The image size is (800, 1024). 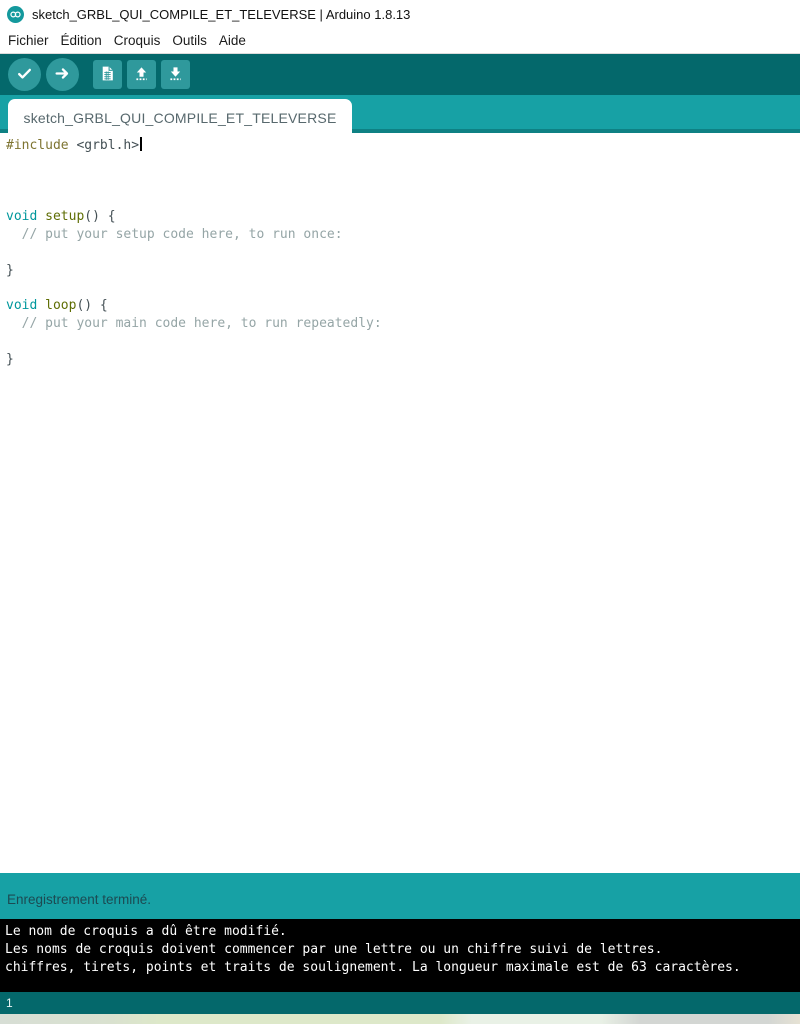 I want to click on arrow-up-icon, so click(x=141, y=75).